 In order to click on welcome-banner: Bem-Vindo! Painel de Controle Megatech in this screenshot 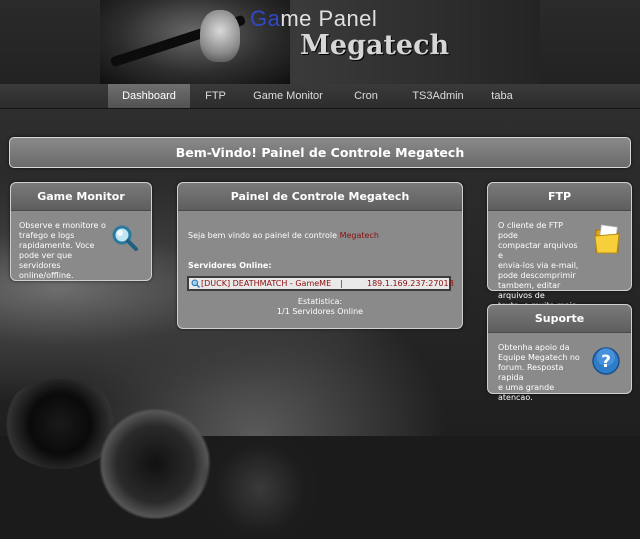, I will do `click(320, 152)`.